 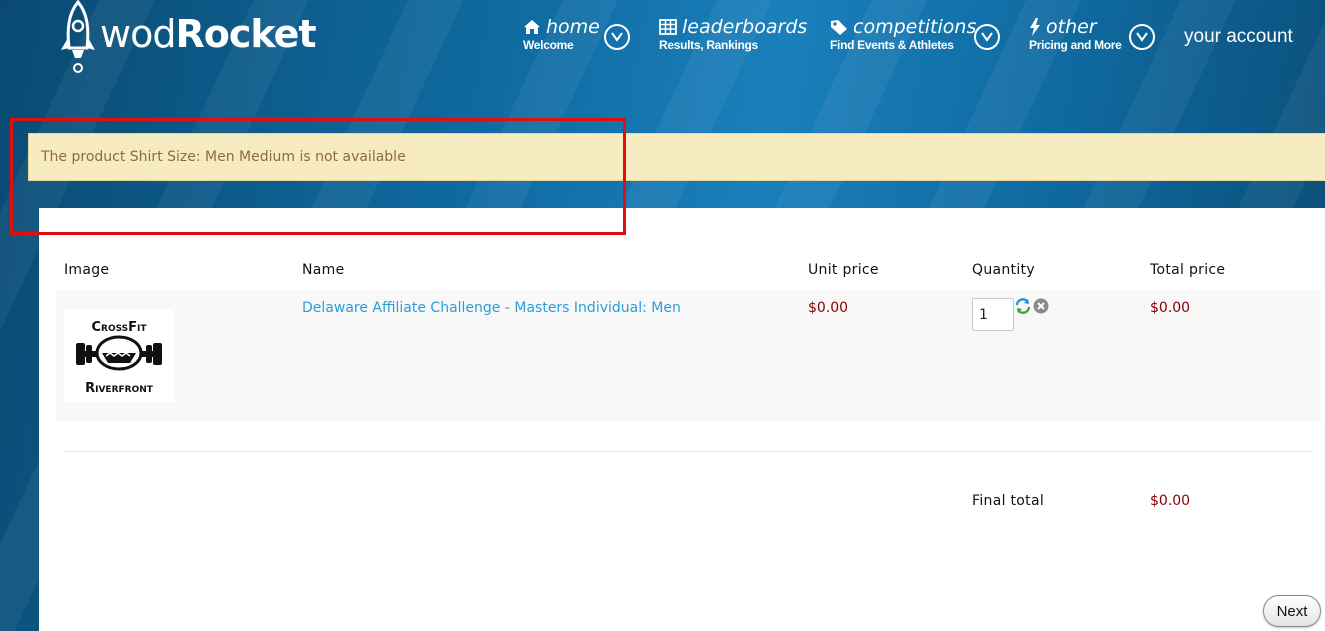 I want to click on column-header-image: Image, so click(x=87, y=270).